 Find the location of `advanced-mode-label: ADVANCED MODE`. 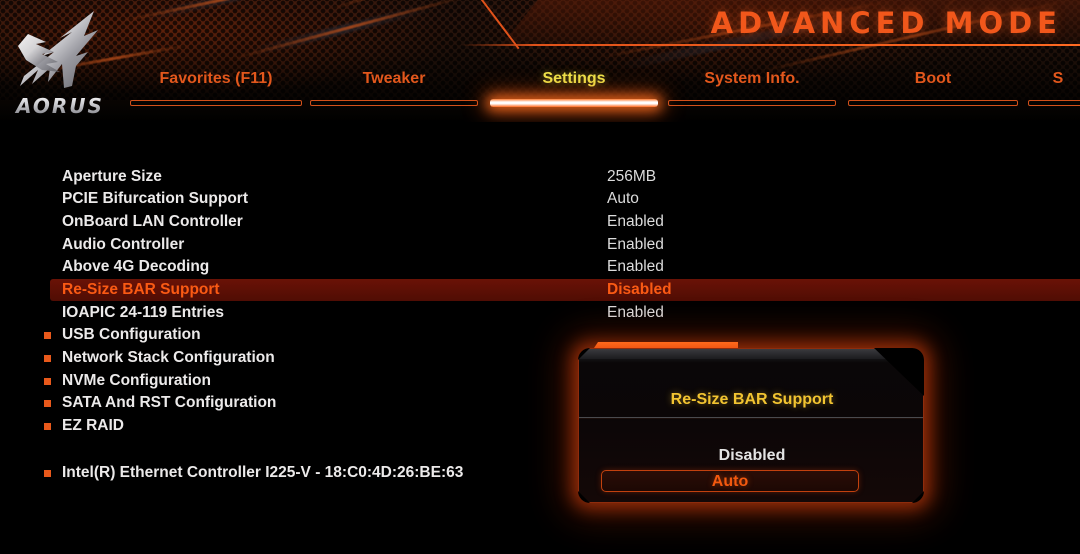

advanced-mode-label: ADVANCED MODE is located at coordinates (886, 23).